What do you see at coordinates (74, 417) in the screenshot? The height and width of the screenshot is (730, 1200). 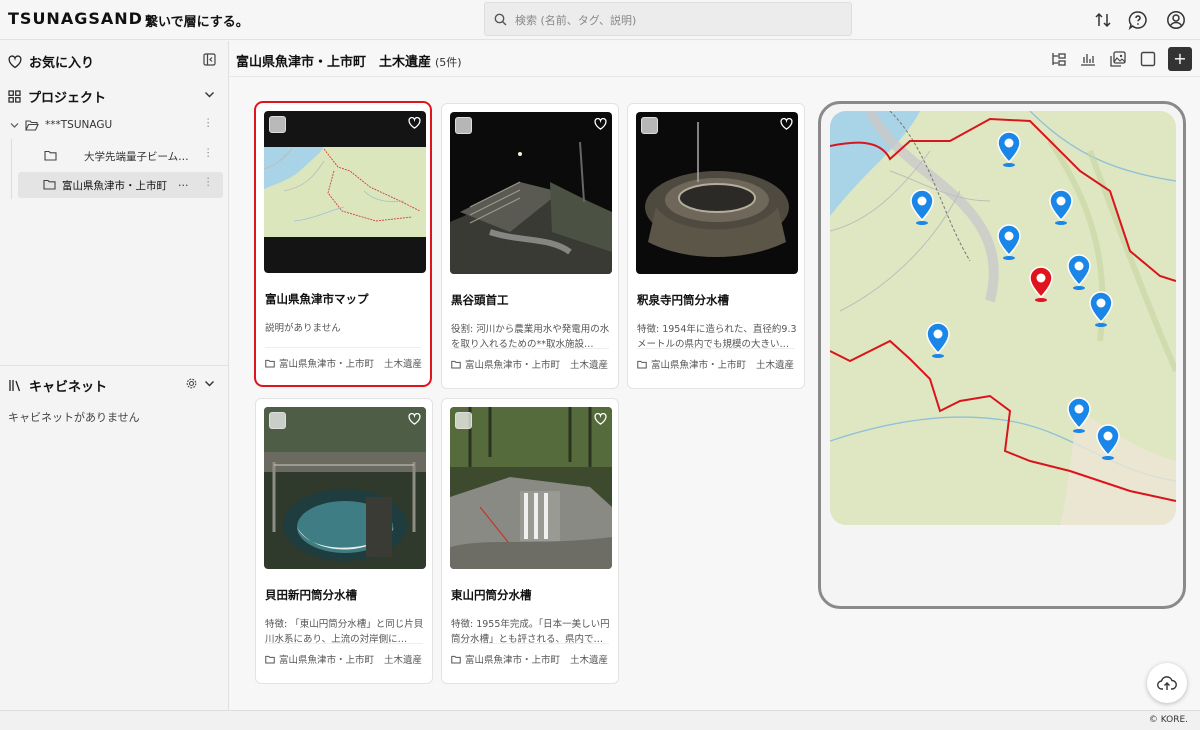 I see `cabinet-empty-text: キャビネットがありません` at bounding box center [74, 417].